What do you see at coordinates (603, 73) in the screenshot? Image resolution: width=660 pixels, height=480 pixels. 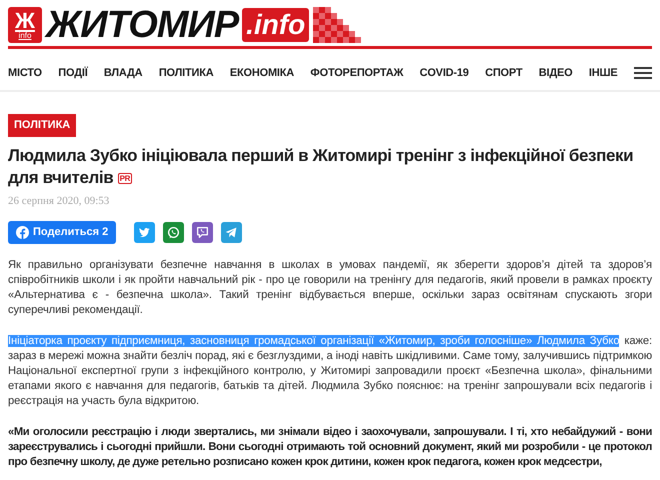 I see `nav-link: ІНШЕ` at bounding box center [603, 73].